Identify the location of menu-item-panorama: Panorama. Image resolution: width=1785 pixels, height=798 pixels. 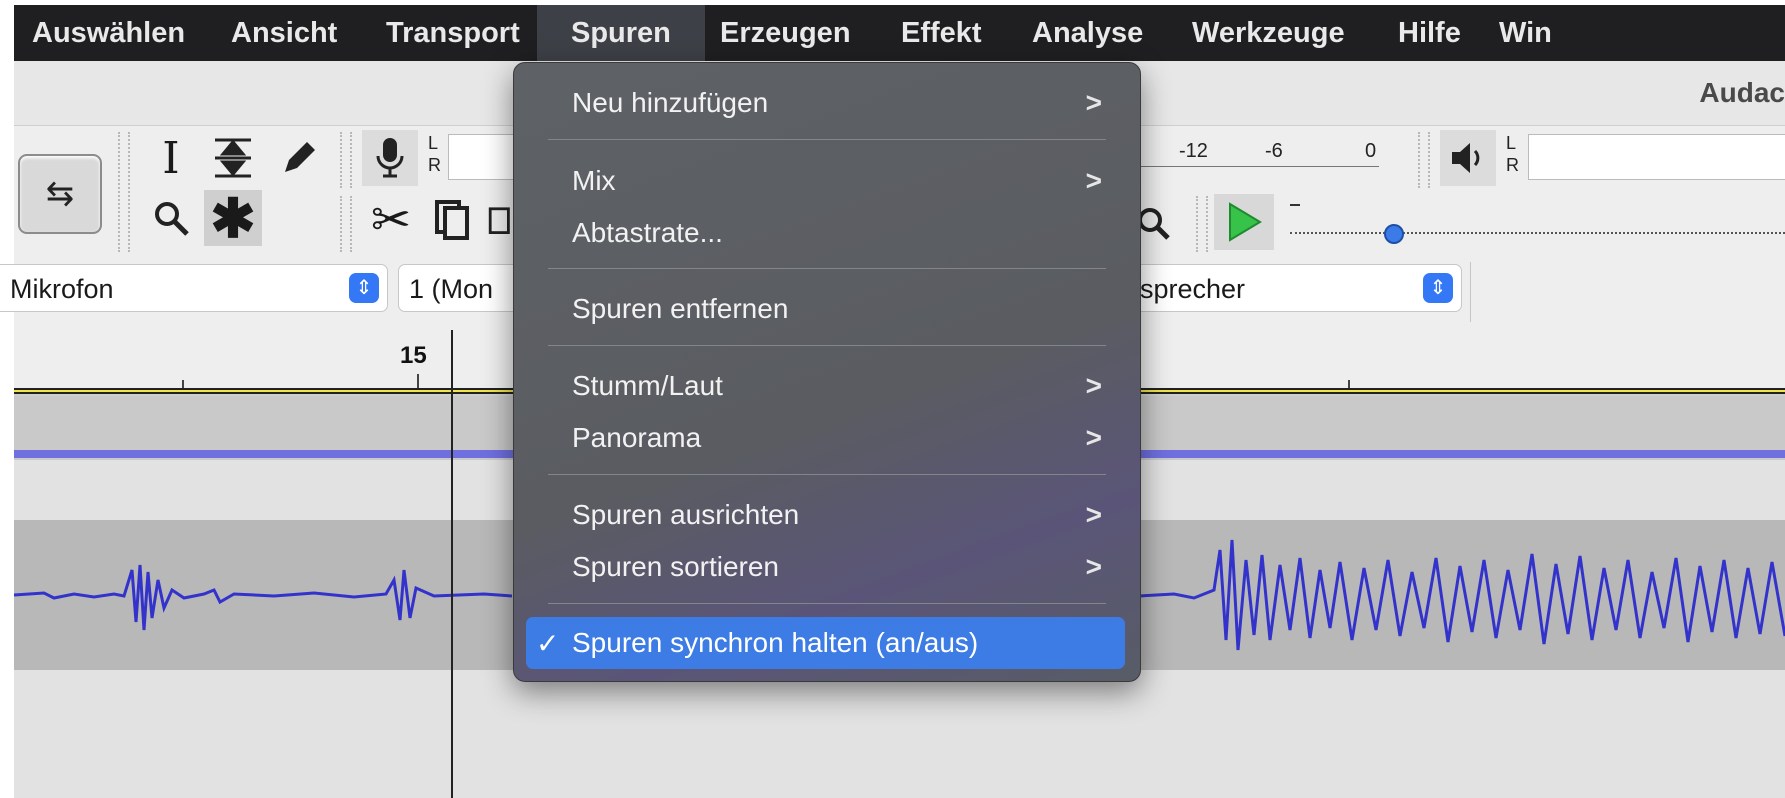
(636, 438).